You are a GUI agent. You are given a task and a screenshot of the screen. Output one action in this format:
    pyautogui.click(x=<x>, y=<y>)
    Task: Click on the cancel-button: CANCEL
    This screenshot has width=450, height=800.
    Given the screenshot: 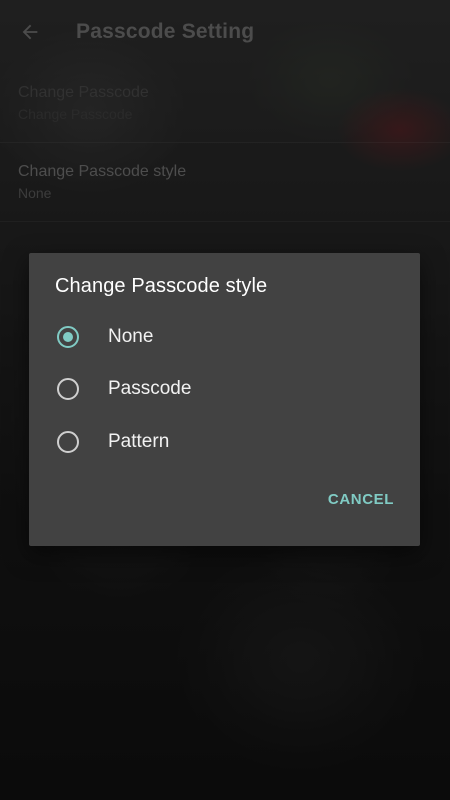 What is the action you would take?
    pyautogui.click(x=361, y=499)
    